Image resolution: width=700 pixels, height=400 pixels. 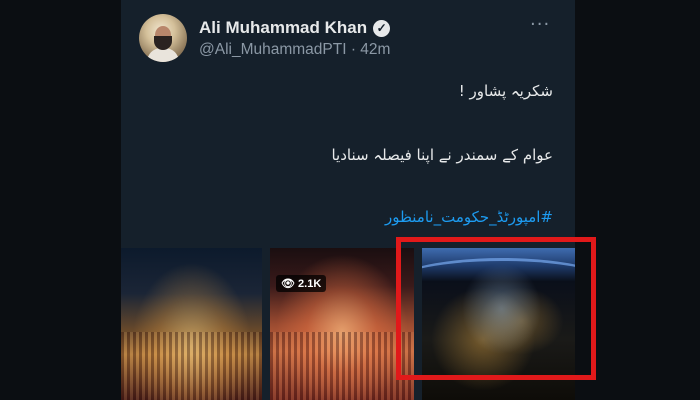 I want to click on tweet-text-line-2: عوام کے سمندر نے اپنا فیصلہ سنادیا, so click(x=442, y=155).